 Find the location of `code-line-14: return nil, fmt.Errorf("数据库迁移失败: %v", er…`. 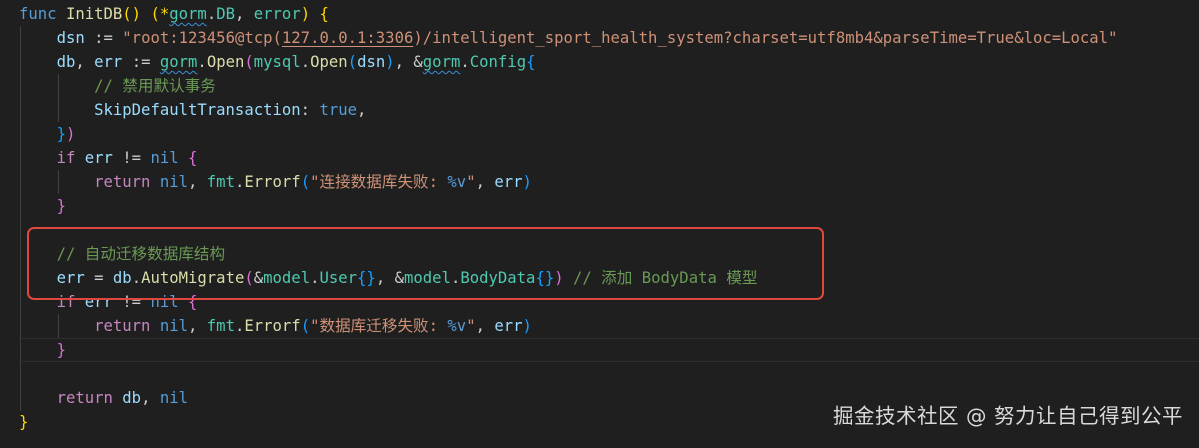

code-line-14: return nil, fmt.Errorf("数据库迁移失败: %v", er… is located at coordinates (275, 326).